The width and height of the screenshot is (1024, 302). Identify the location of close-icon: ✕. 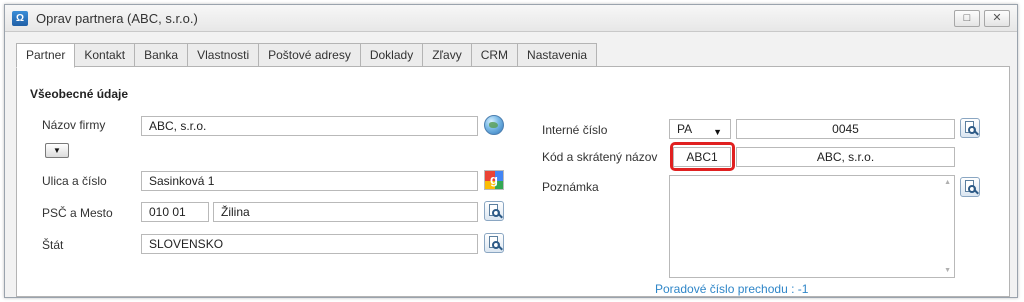
(997, 18).